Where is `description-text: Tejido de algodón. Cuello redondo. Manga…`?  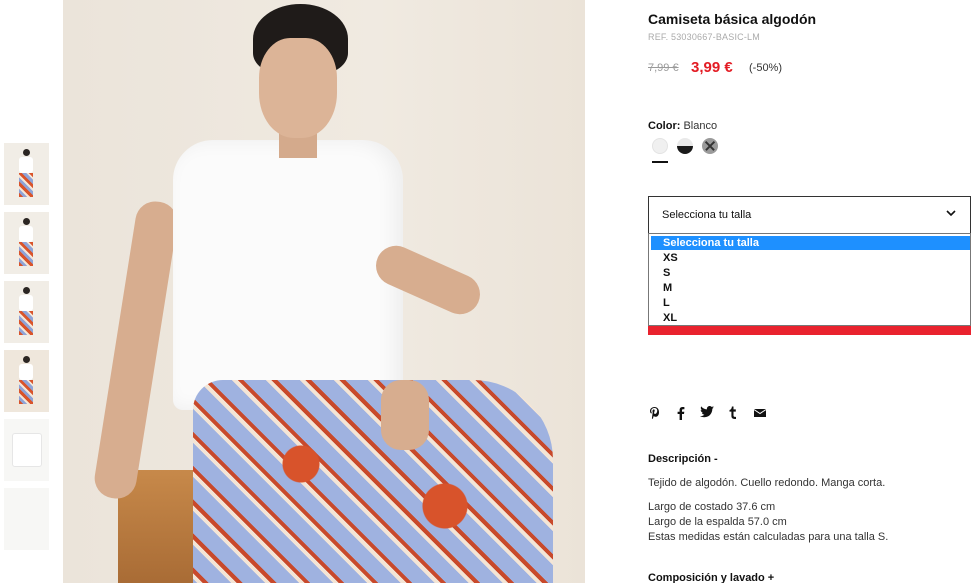 description-text: Tejido de algodón. Cuello redondo. Manga… is located at coordinates (767, 483).